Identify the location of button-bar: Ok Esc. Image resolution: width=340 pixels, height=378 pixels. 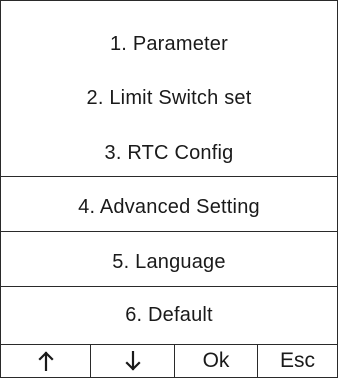
(169, 361).